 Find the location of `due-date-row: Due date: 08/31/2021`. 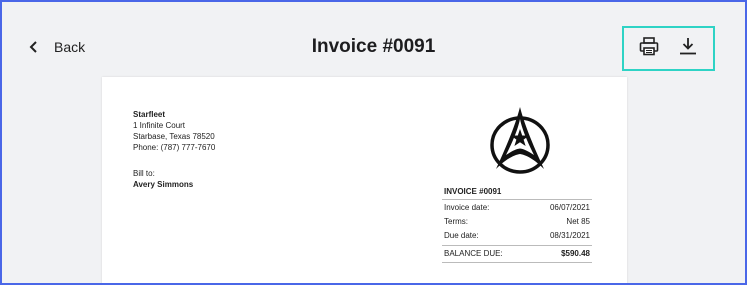

due-date-row: Due date: 08/31/2021 is located at coordinates (517, 235).